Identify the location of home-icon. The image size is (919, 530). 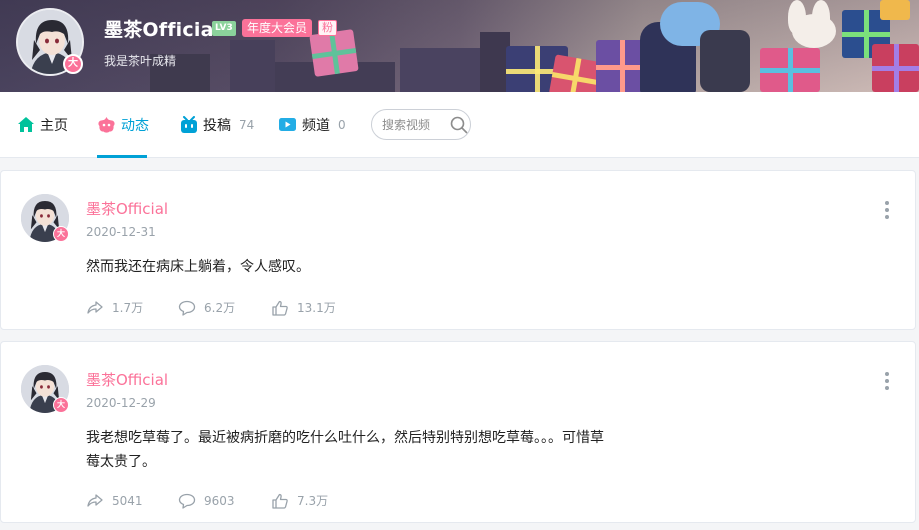
(26, 125).